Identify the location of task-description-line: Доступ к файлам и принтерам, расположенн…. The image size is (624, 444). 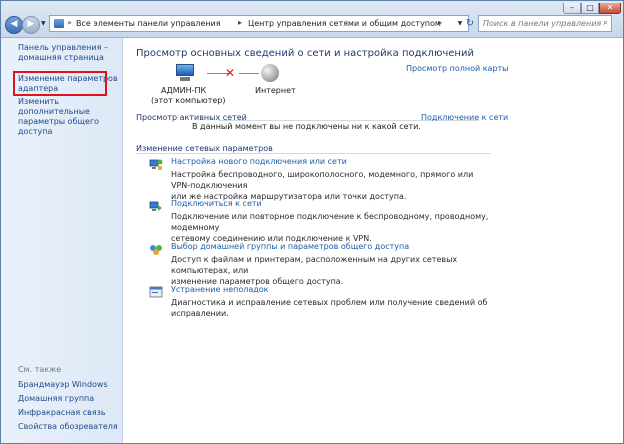
(314, 265).